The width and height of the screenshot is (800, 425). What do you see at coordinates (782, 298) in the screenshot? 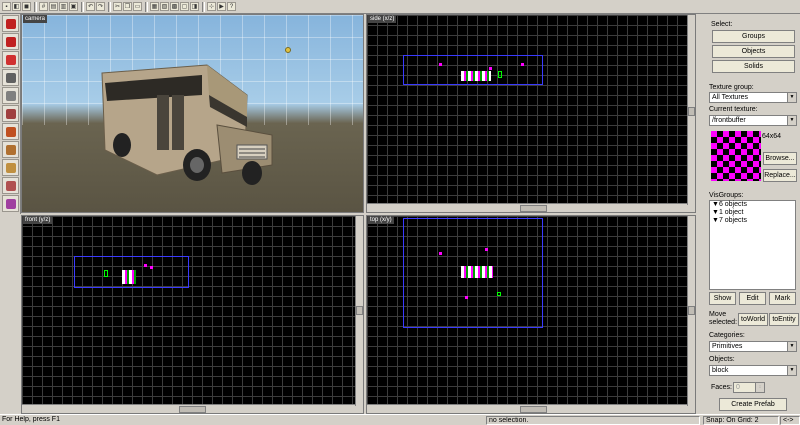
I see `mark-button: Mark` at bounding box center [782, 298].